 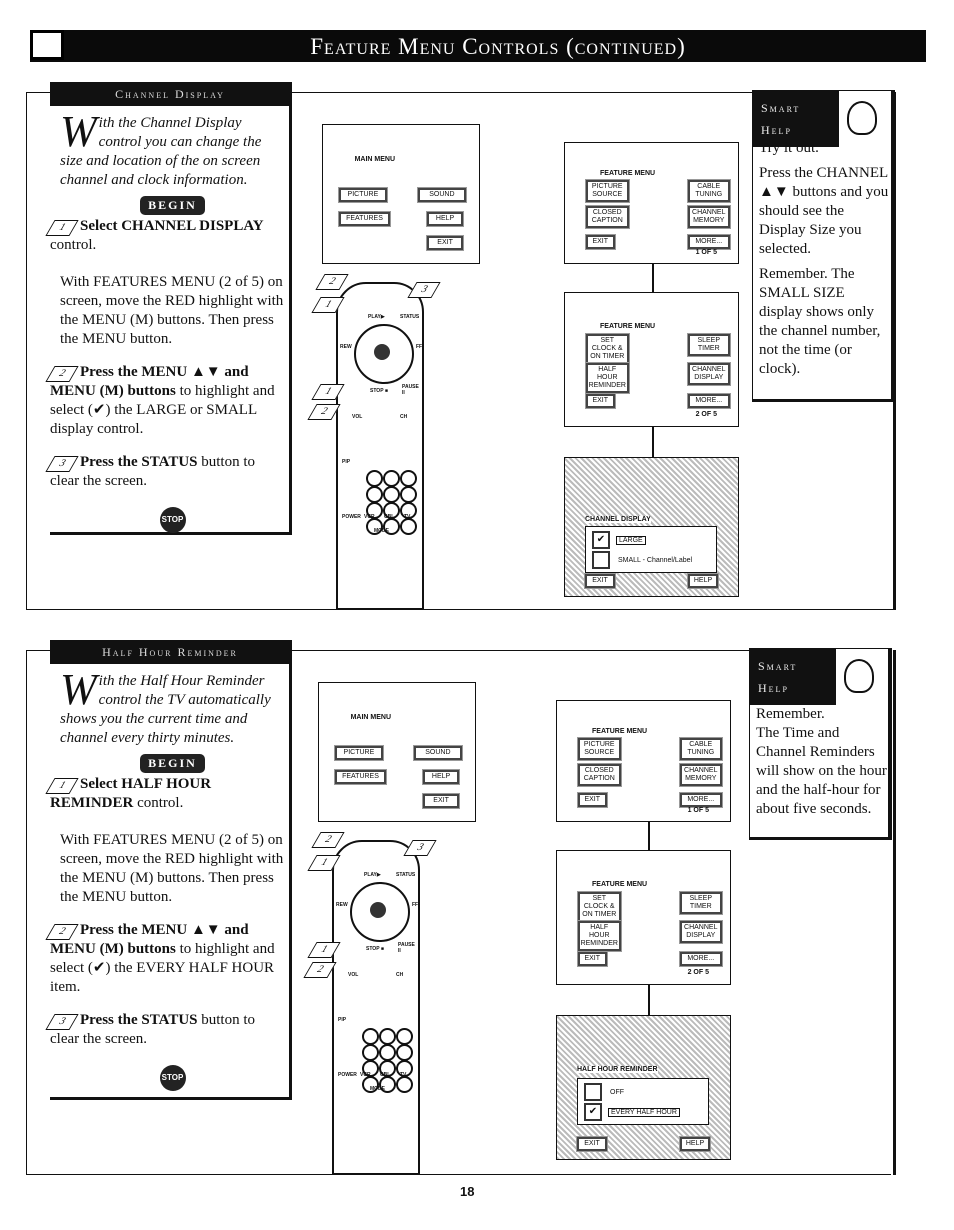 I want to click on page-number: 18, so click(x=467, y=1191).